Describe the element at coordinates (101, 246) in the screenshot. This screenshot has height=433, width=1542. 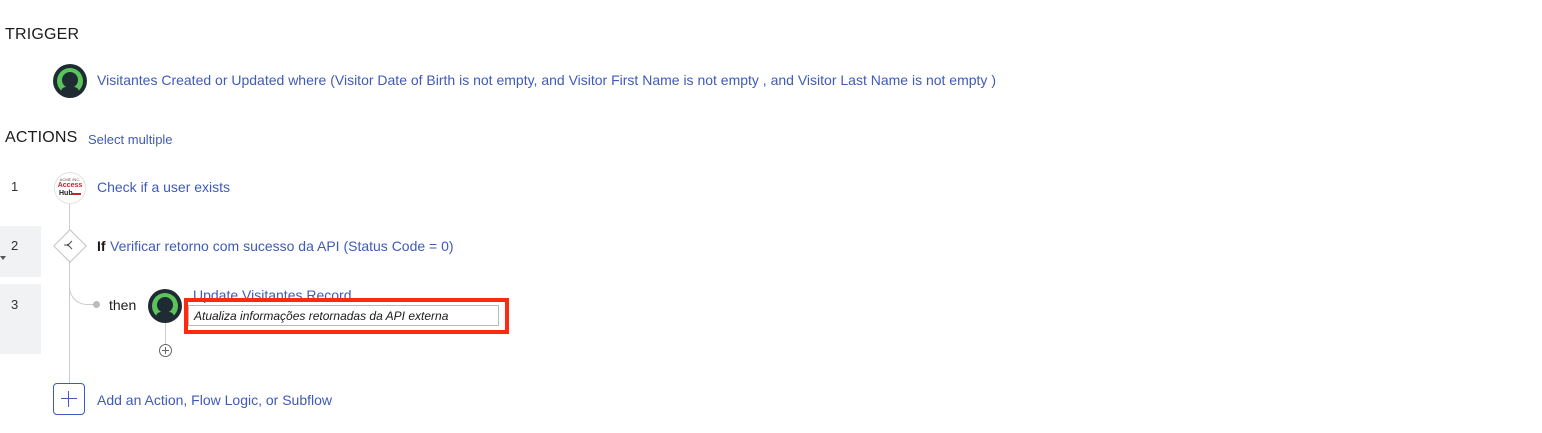
I see `if-keyword: If` at that location.